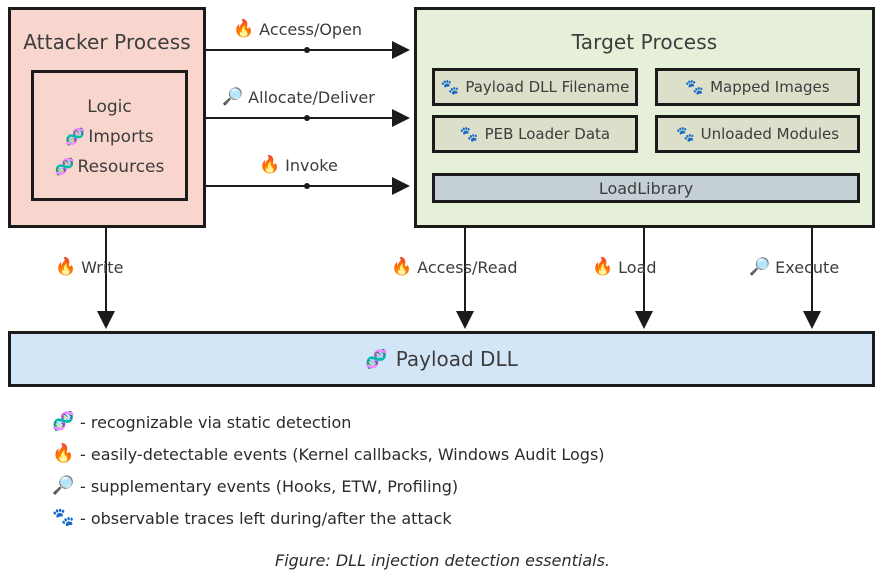  I want to click on arrow-label-text: Access/Open, so click(311, 29).